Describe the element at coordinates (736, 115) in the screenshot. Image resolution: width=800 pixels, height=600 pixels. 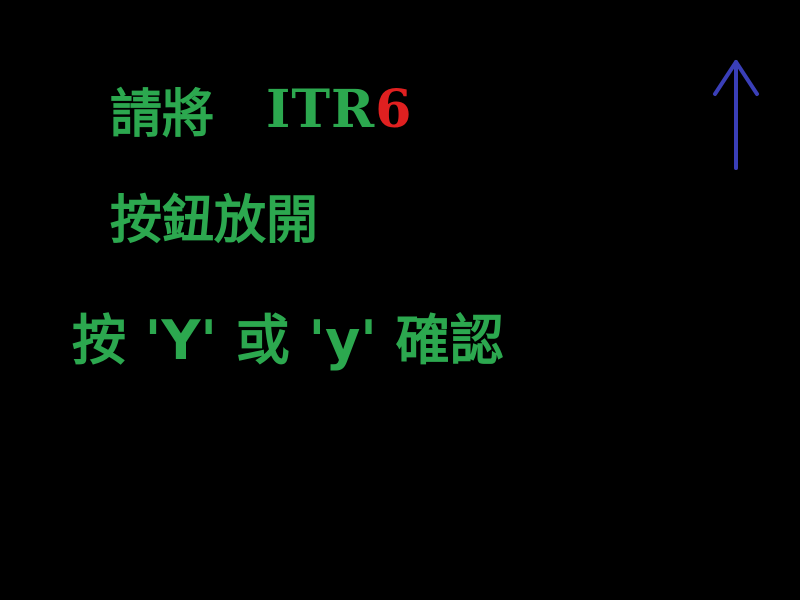
I see `up-arrow-icon` at that location.